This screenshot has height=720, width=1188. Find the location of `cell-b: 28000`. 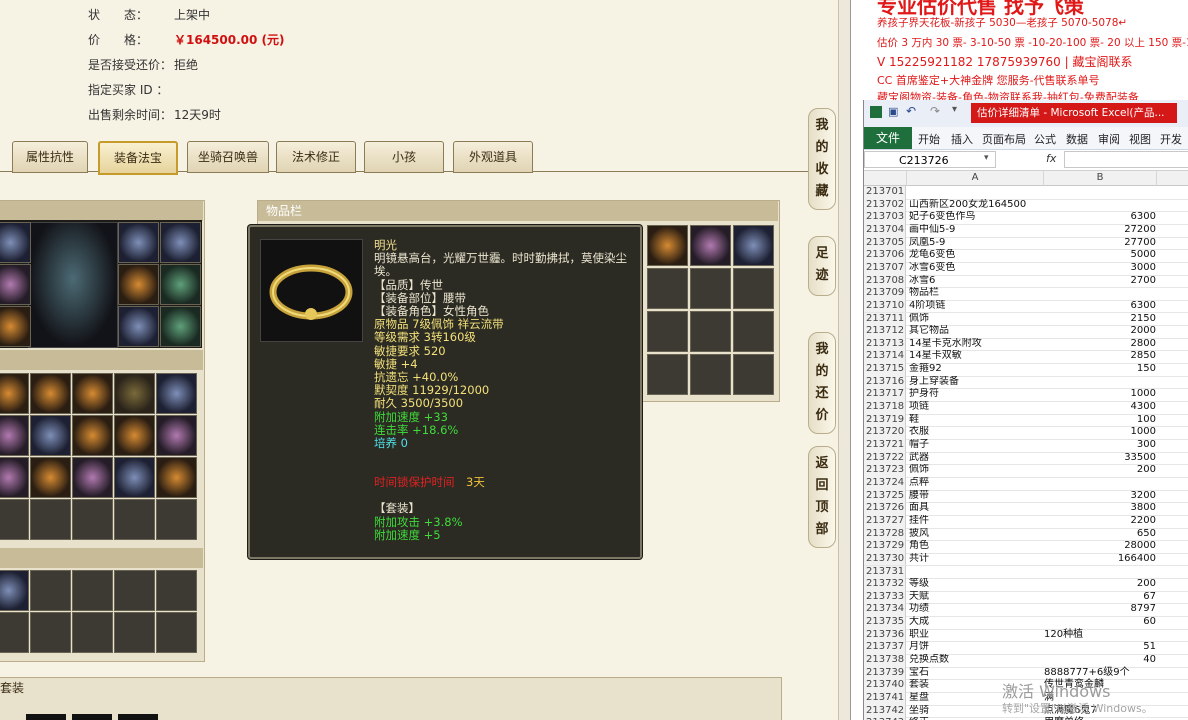

cell-b: 28000 is located at coordinates (1100, 546).